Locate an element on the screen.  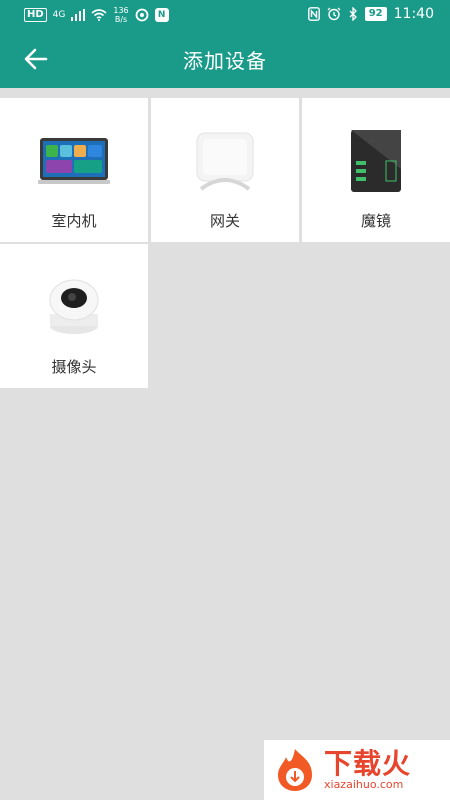
app-bar: 添加设备 is located at coordinates (225, 59).